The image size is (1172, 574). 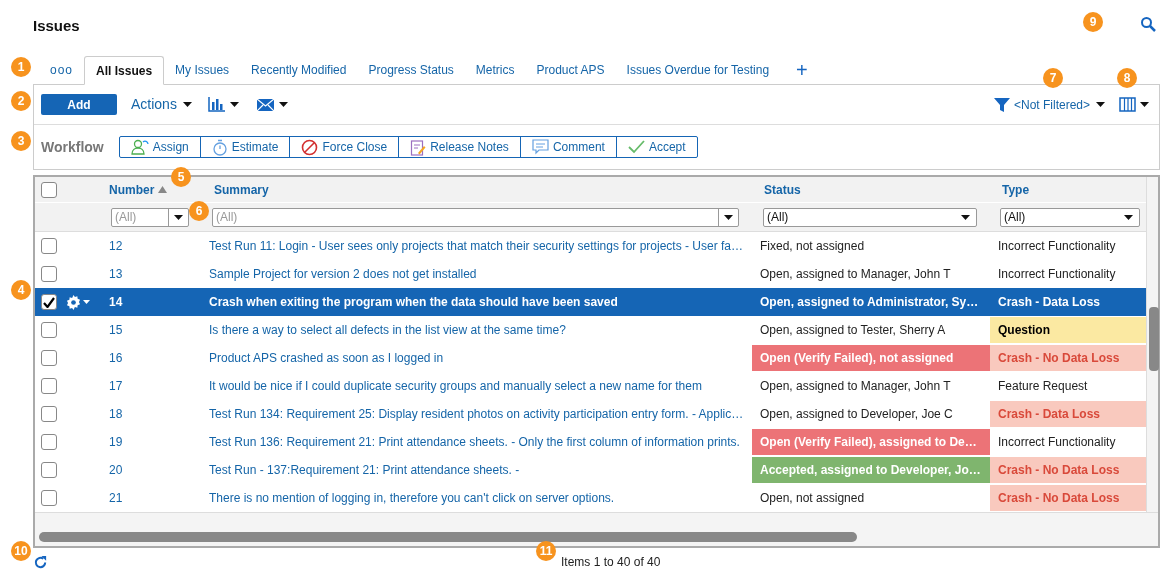 I want to click on vertical-scrollbar, so click(x=1152, y=344).